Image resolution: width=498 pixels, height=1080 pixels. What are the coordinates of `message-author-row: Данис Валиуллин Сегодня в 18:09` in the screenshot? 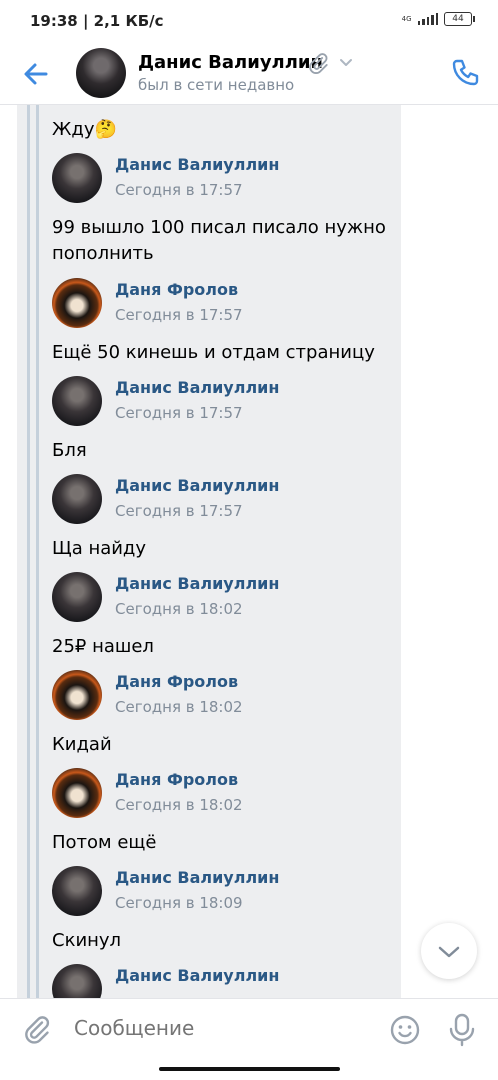 It's located at (222, 892).